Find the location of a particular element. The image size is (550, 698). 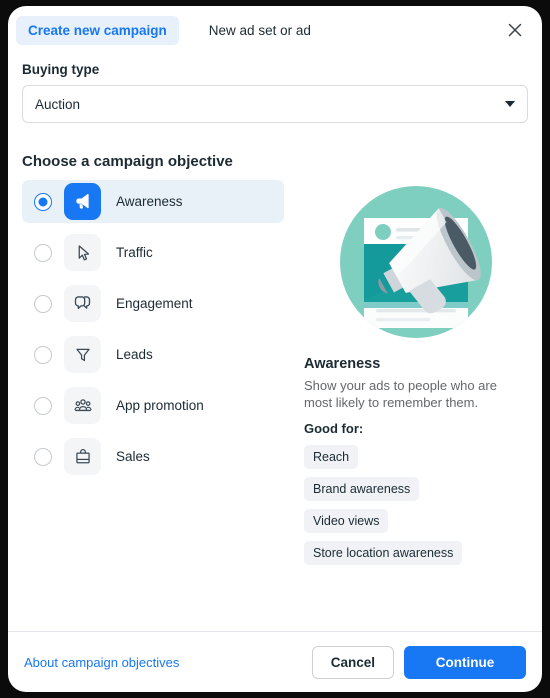

close-icon is located at coordinates (515, 30).